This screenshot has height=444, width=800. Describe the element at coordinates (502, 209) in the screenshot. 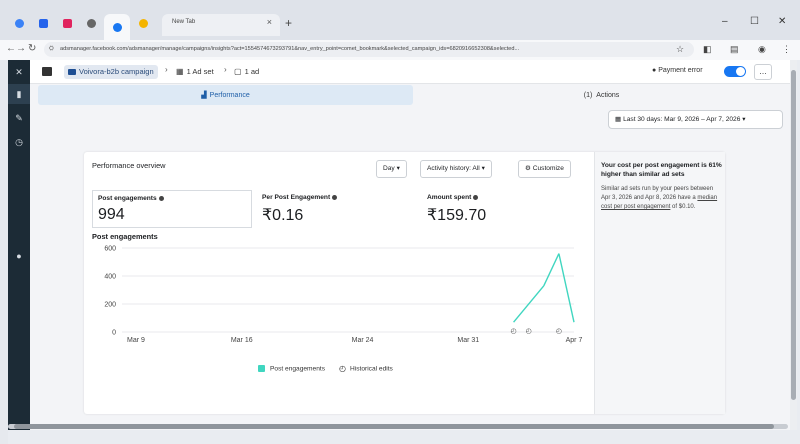

I see `metric-amount-spent: Amount spent ₹159.70` at that location.